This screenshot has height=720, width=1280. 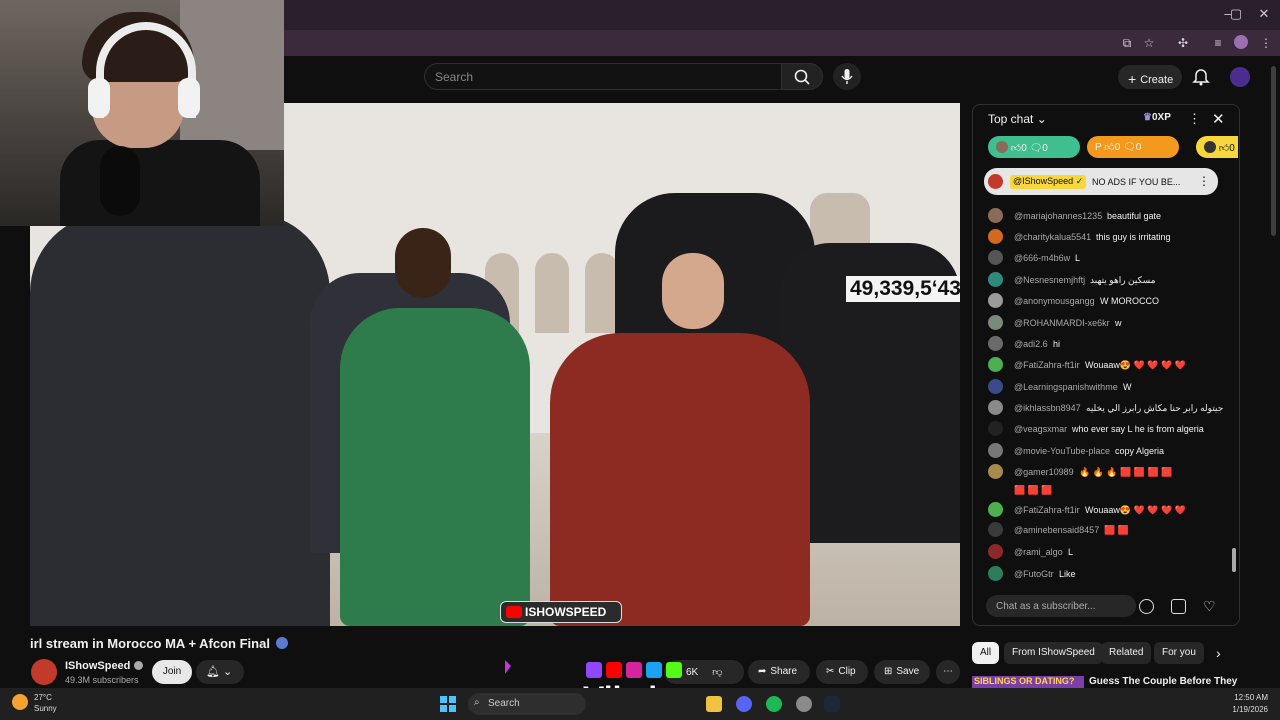 What do you see at coordinates (1062, 323) in the screenshot?
I see `chat-author: @ROHANMARDI-xe6kr` at bounding box center [1062, 323].